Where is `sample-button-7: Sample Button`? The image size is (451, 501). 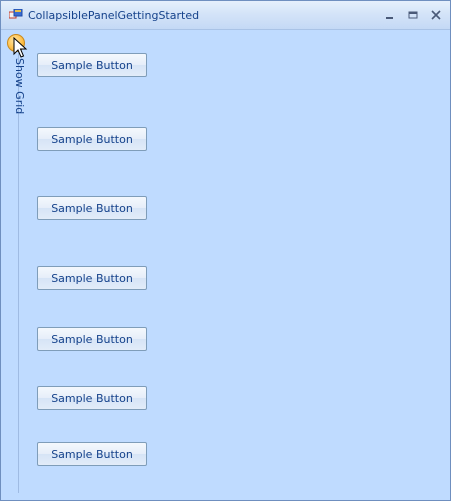
sample-button-7: Sample Button is located at coordinates (92, 454).